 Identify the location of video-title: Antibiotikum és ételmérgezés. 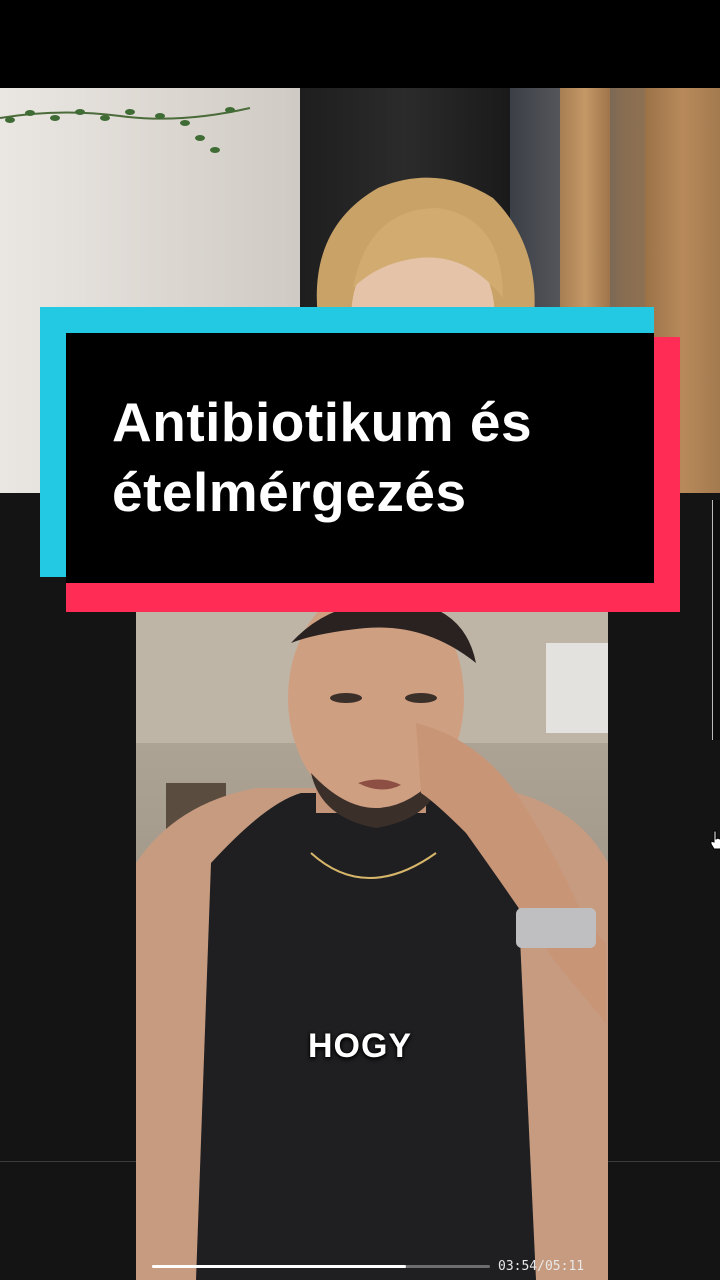
(382, 457).